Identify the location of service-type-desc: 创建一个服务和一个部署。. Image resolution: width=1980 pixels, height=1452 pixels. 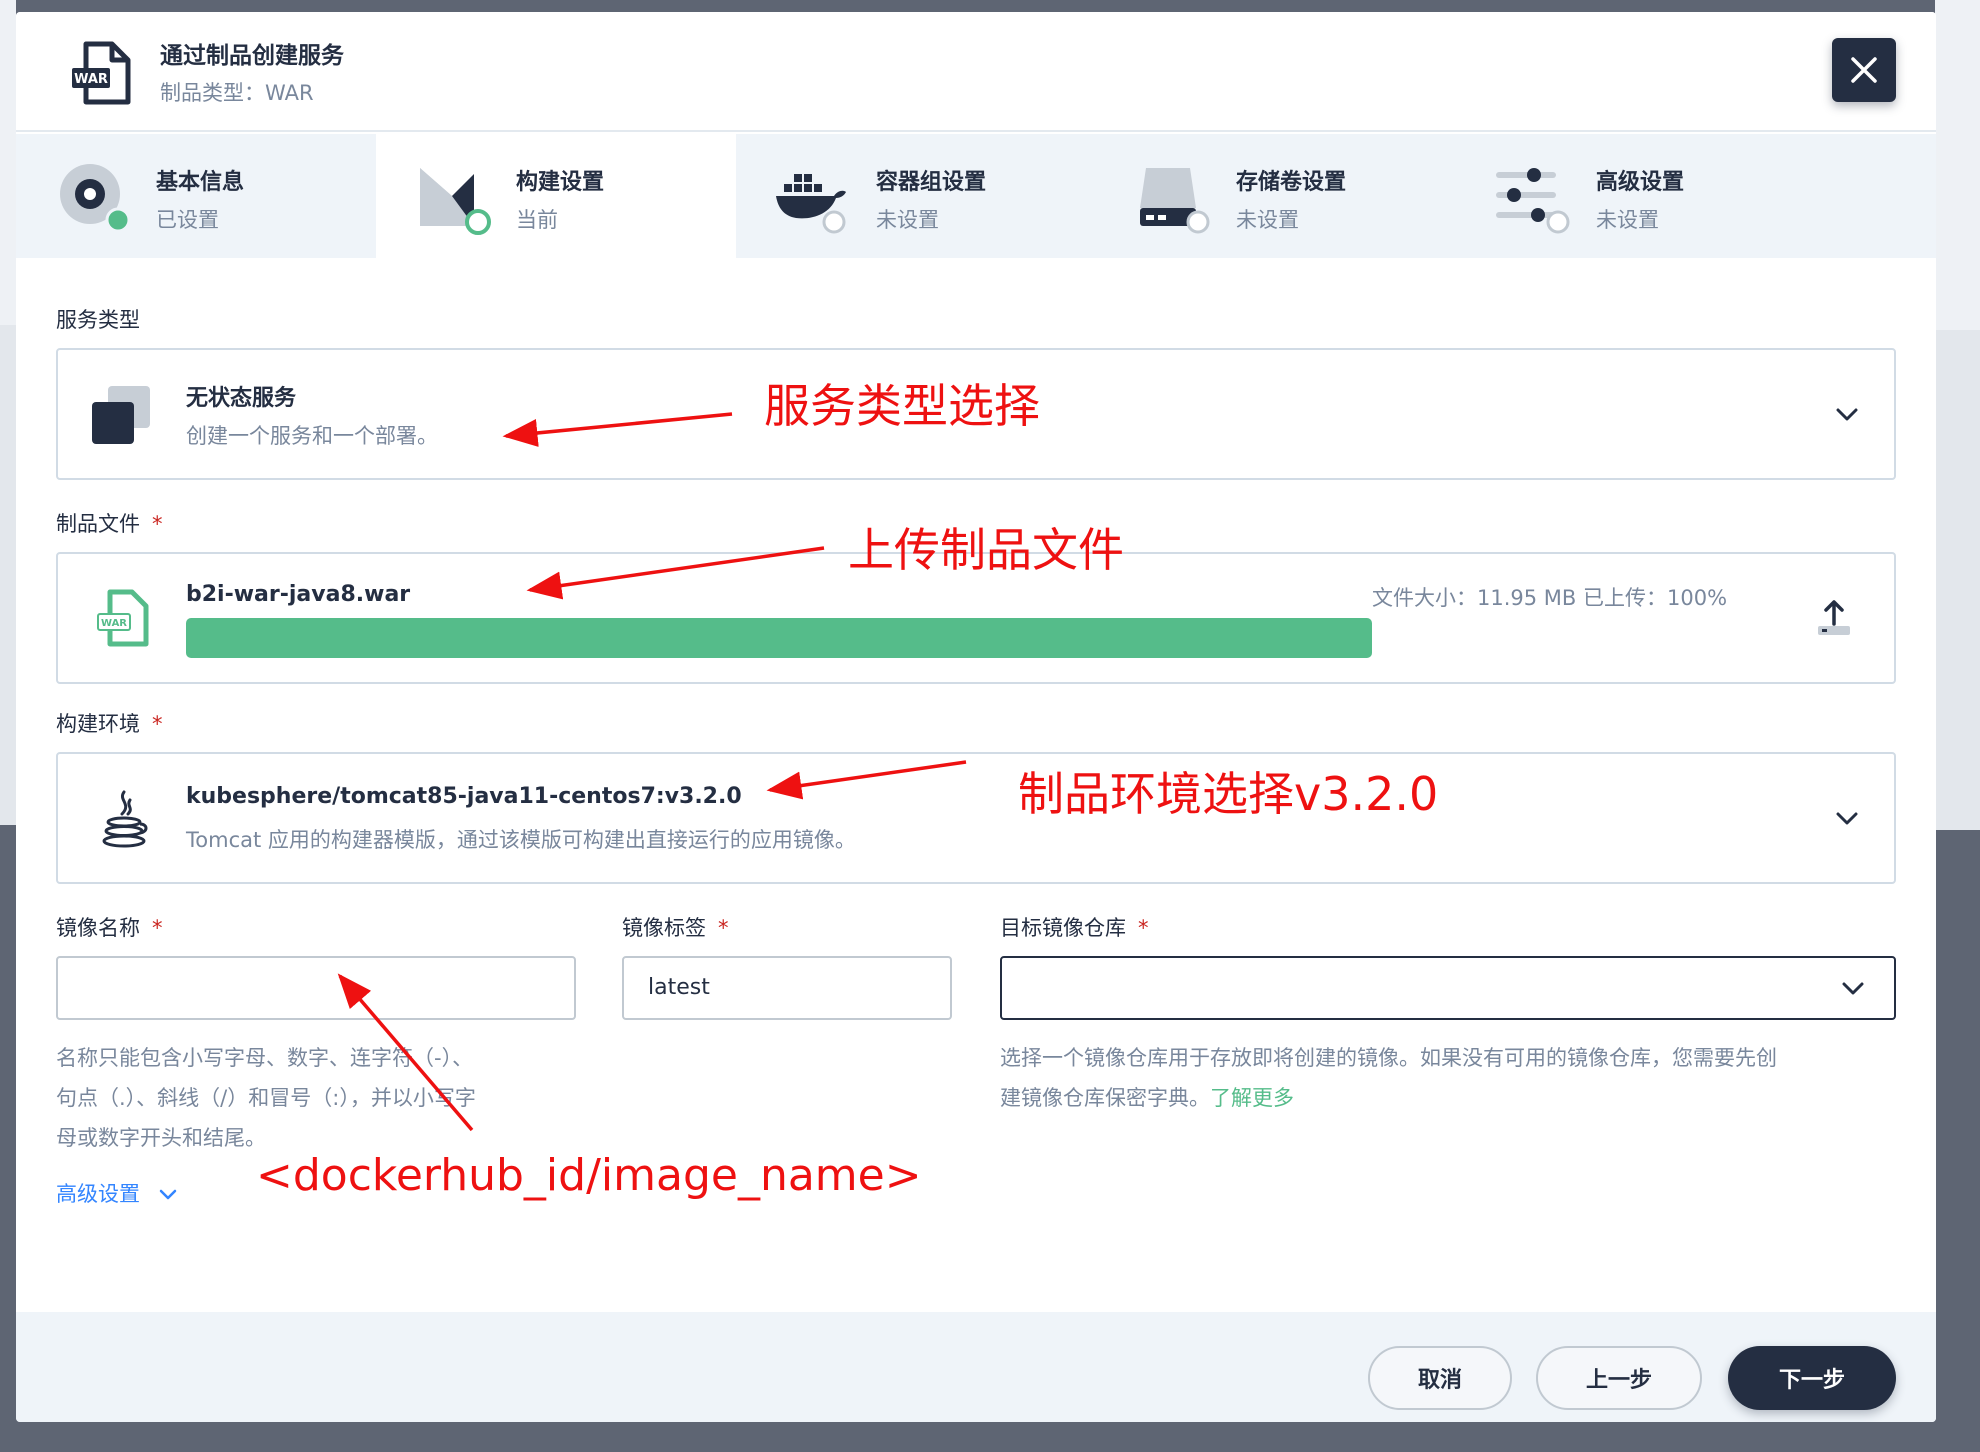
(312, 436).